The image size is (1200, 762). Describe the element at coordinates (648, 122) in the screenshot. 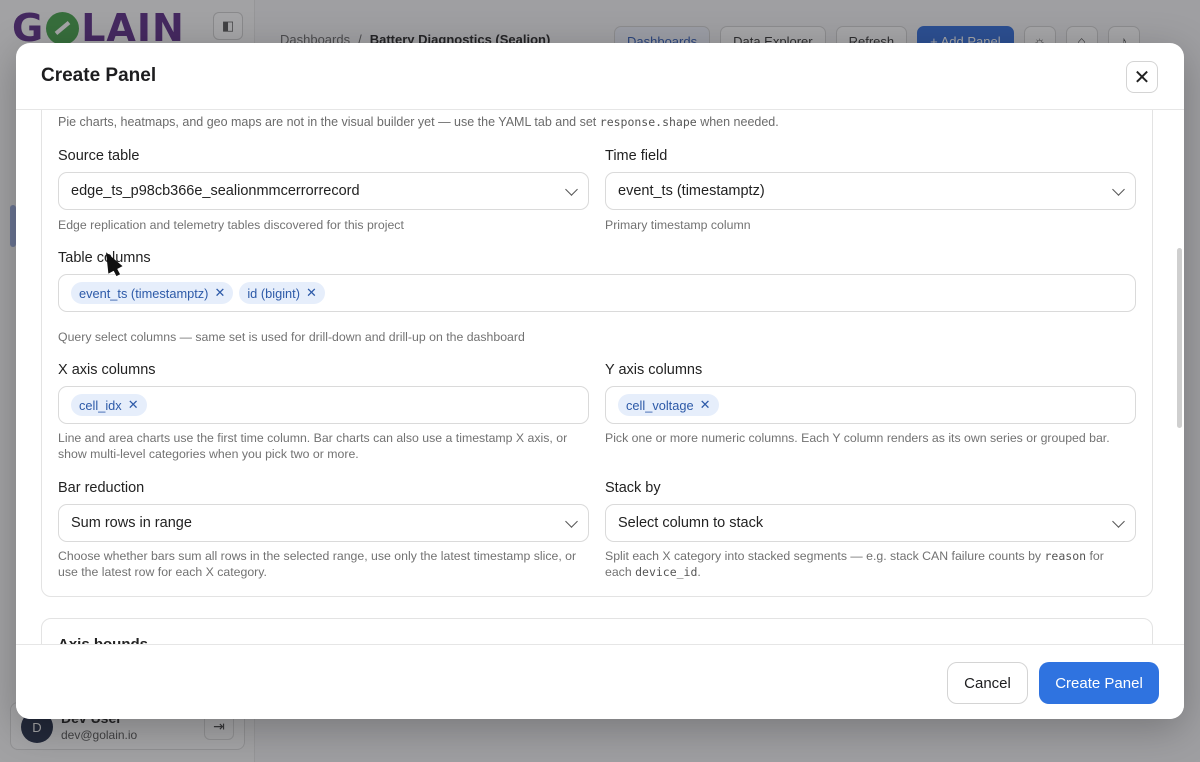

I see `note-code: response.shape` at that location.